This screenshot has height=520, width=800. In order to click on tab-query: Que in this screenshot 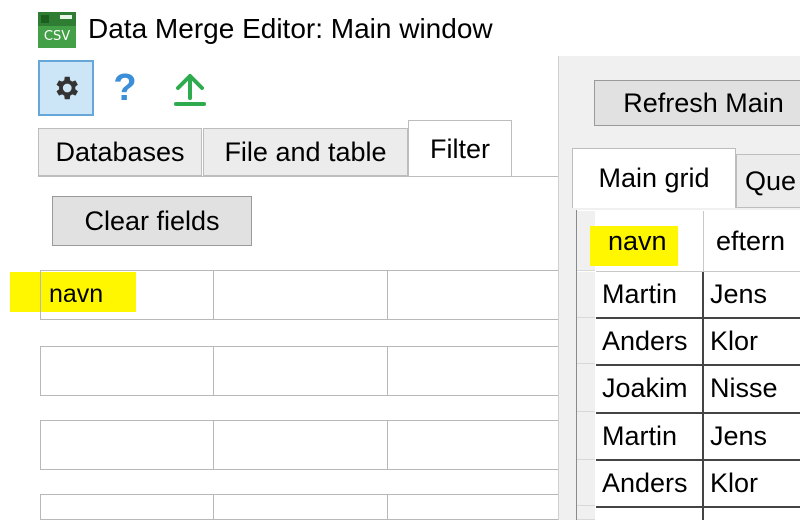, I will do `click(768, 181)`.